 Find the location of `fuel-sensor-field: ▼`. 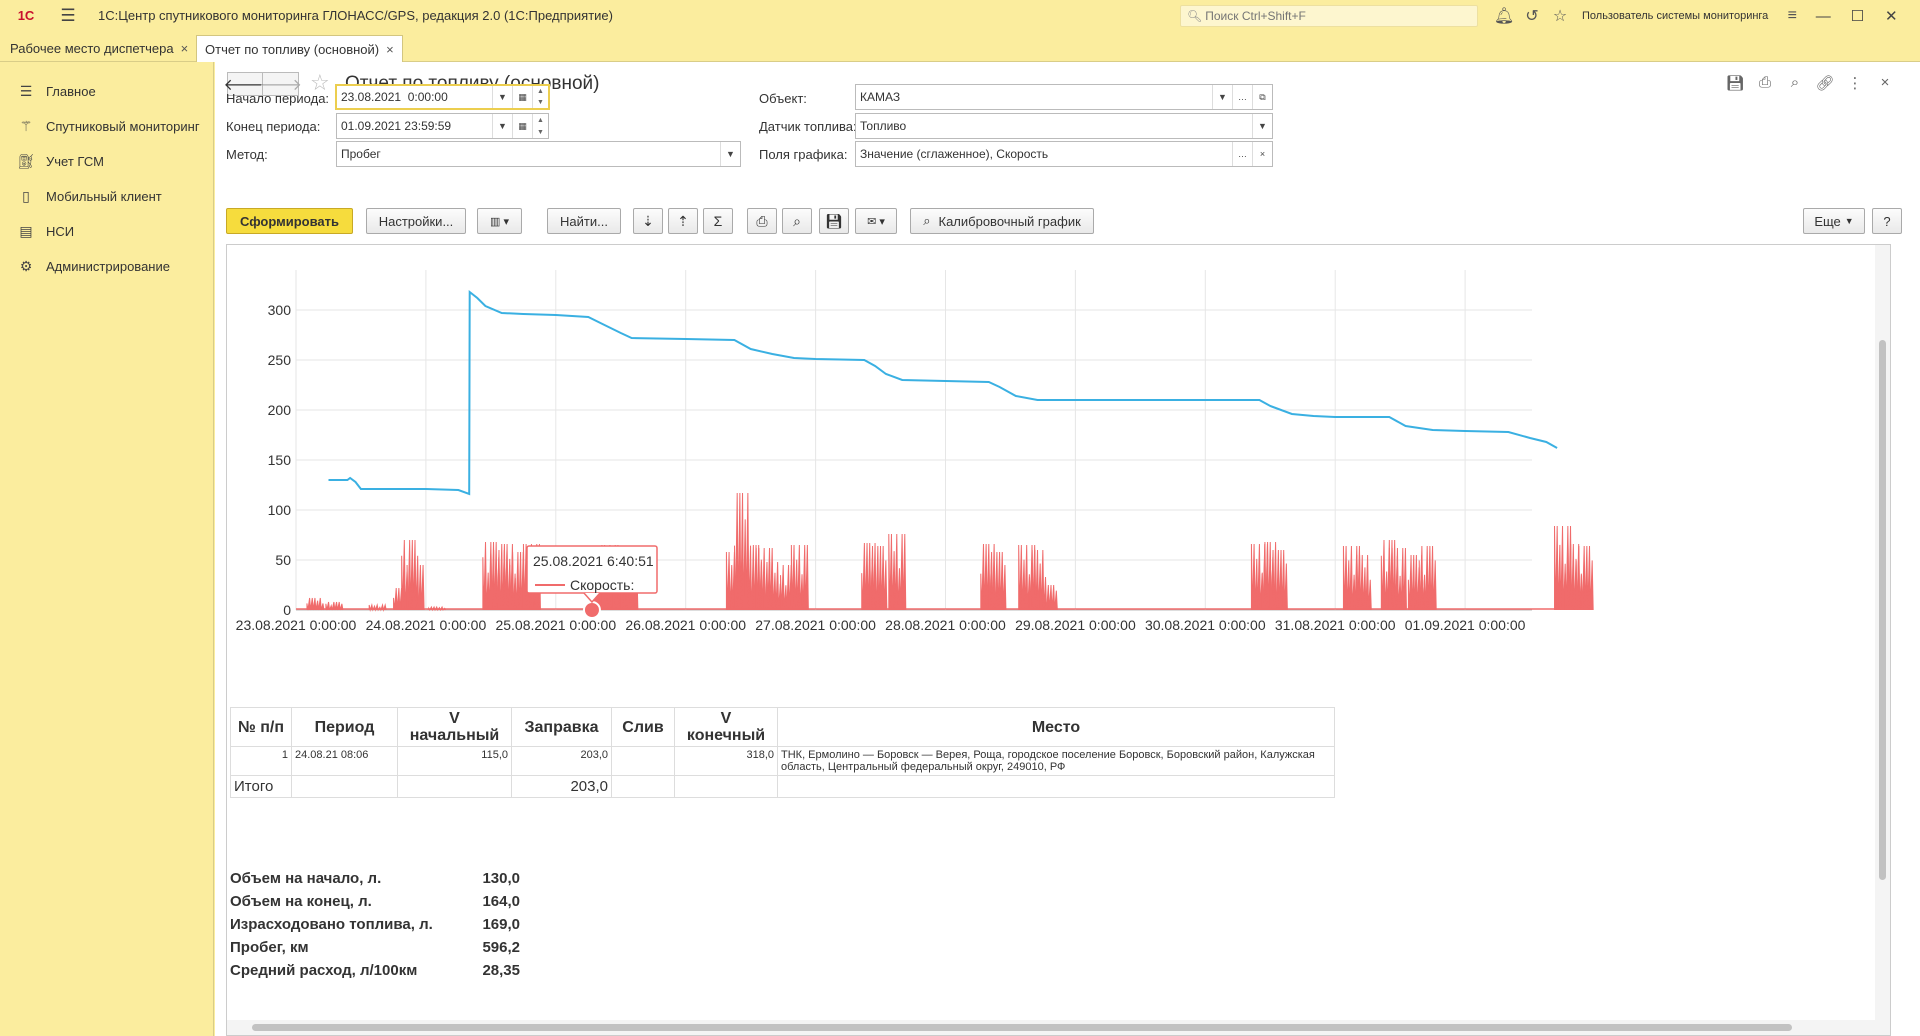

fuel-sensor-field: ▼ is located at coordinates (1064, 126).